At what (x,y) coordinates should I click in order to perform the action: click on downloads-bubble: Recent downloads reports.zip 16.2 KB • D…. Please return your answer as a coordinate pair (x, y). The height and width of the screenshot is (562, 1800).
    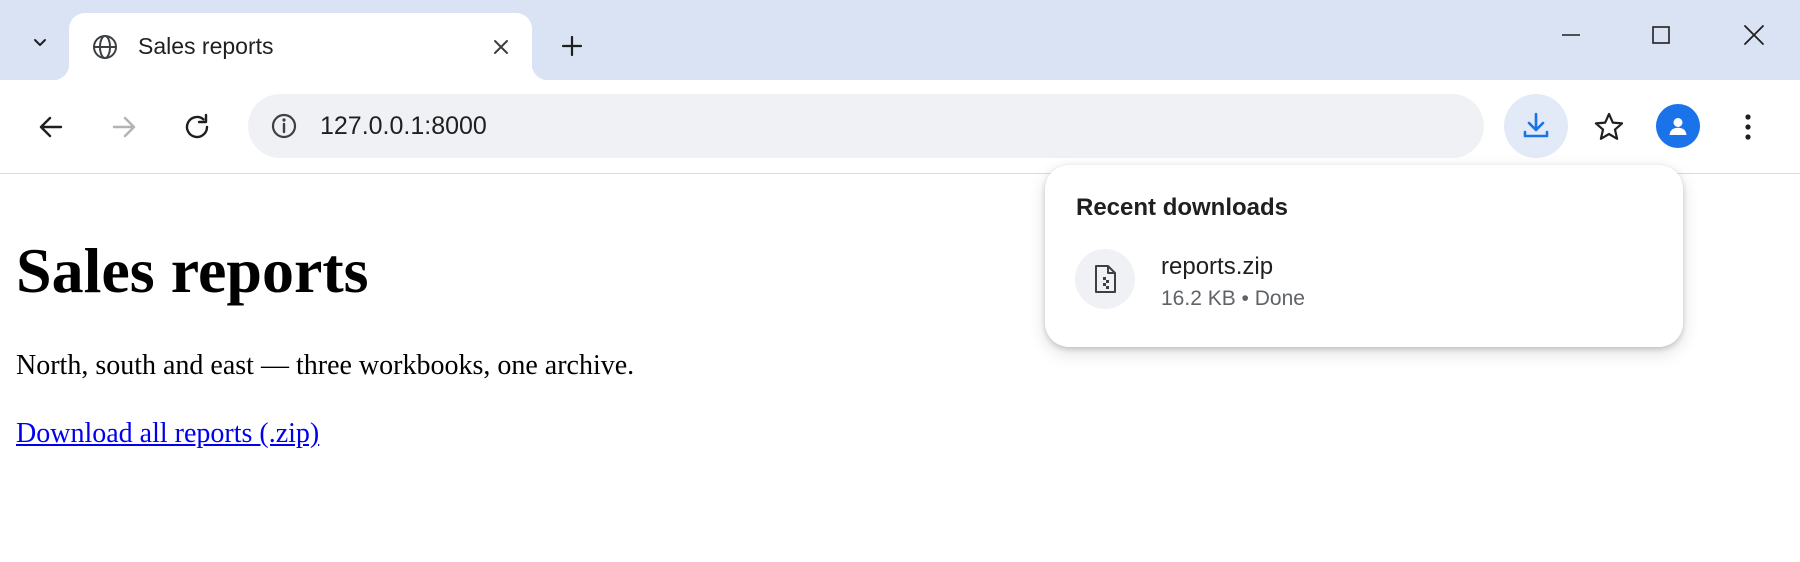
    Looking at the image, I should click on (1364, 256).